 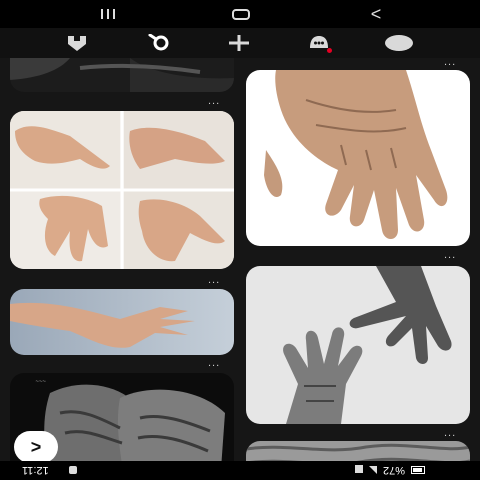 I want to click on pin-top-partial, so click(x=122, y=75).